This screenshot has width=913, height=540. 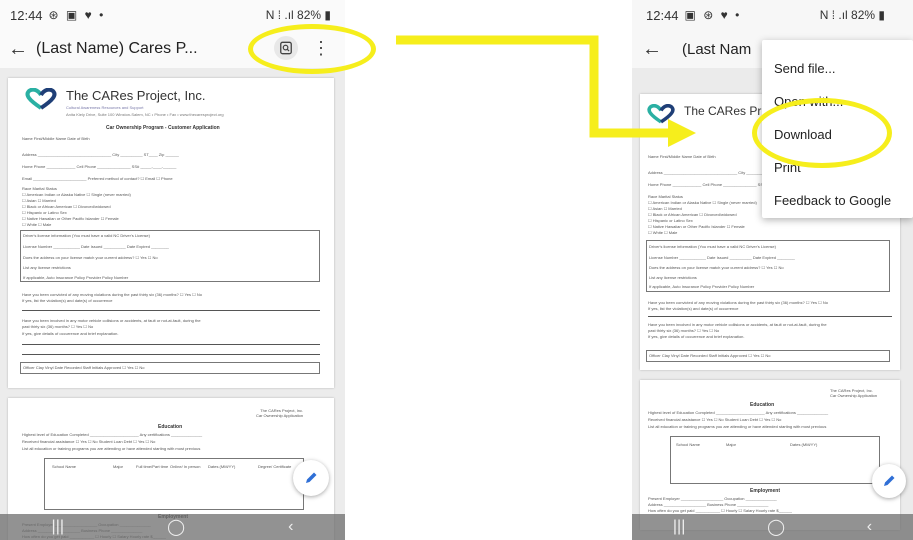 I want to click on table-header: Major, so click(x=731, y=444).